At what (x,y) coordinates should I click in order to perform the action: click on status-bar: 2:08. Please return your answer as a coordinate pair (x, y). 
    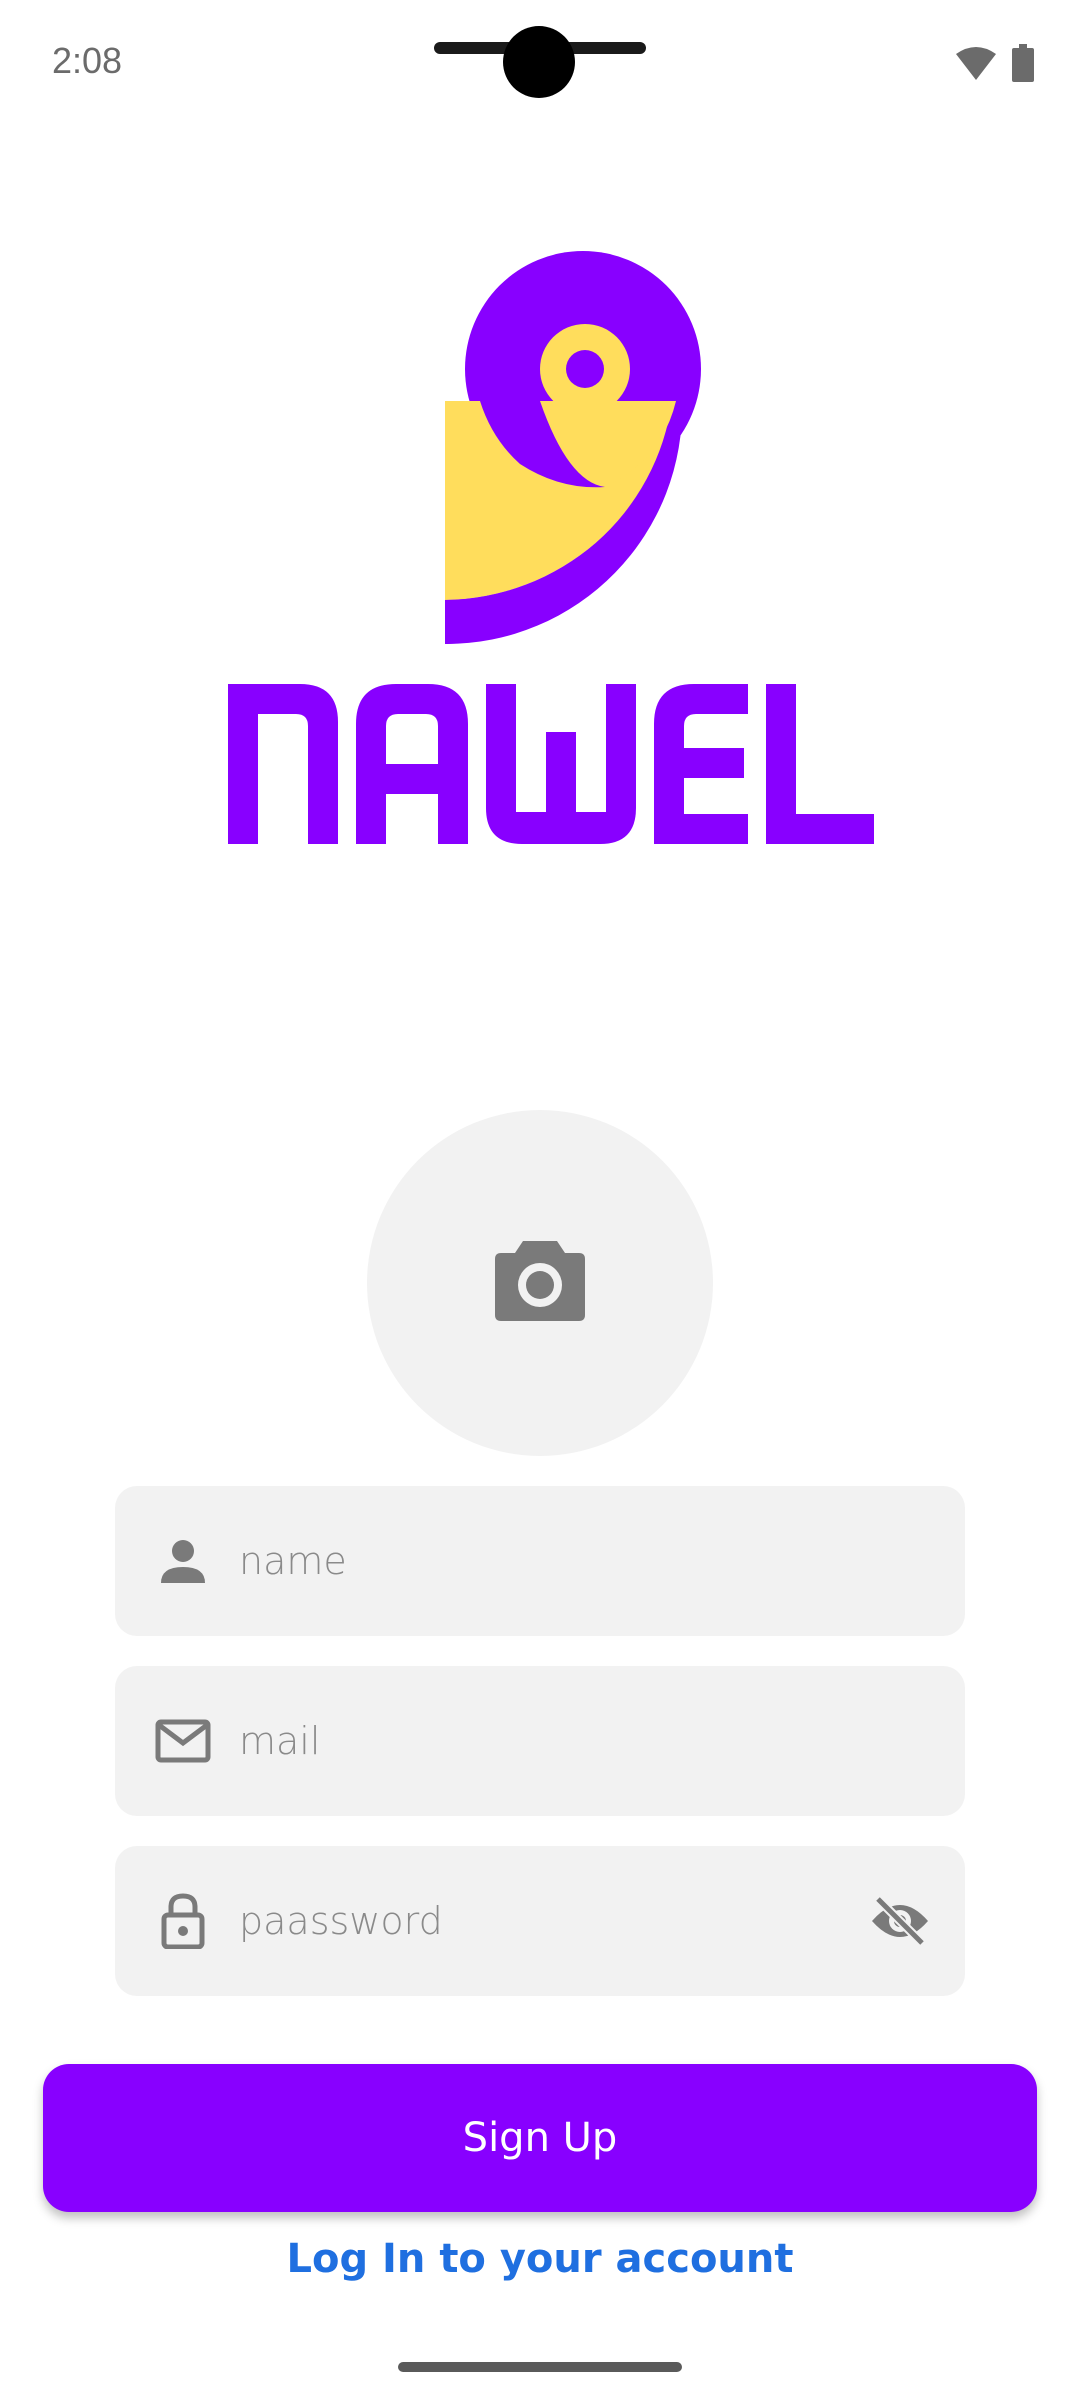
    Looking at the image, I should click on (540, 65).